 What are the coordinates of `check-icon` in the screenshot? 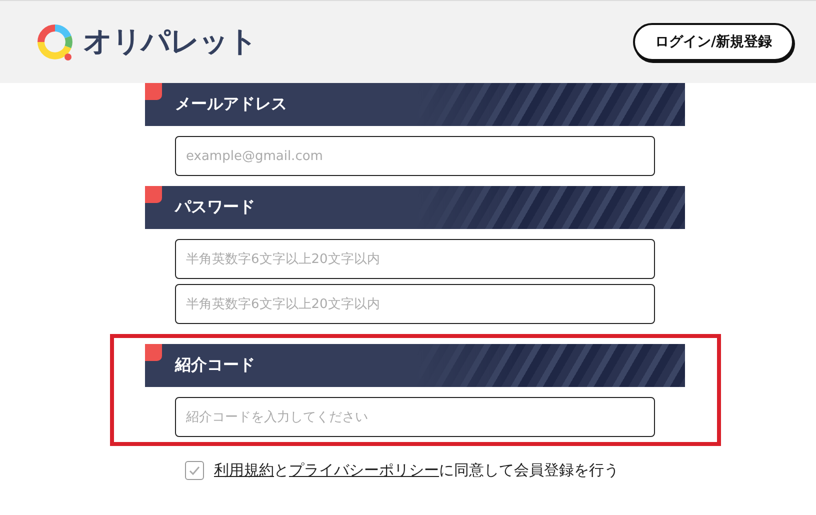 It's located at (194, 470).